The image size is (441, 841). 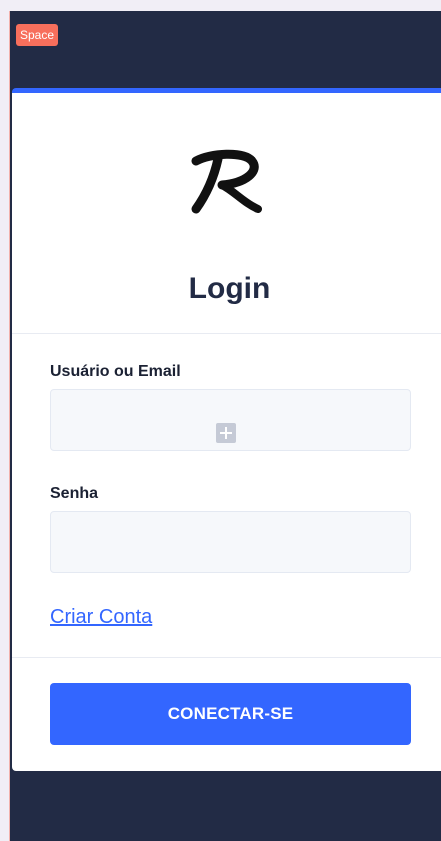 What do you see at coordinates (230, 542) in the screenshot?
I see `password-field` at bounding box center [230, 542].